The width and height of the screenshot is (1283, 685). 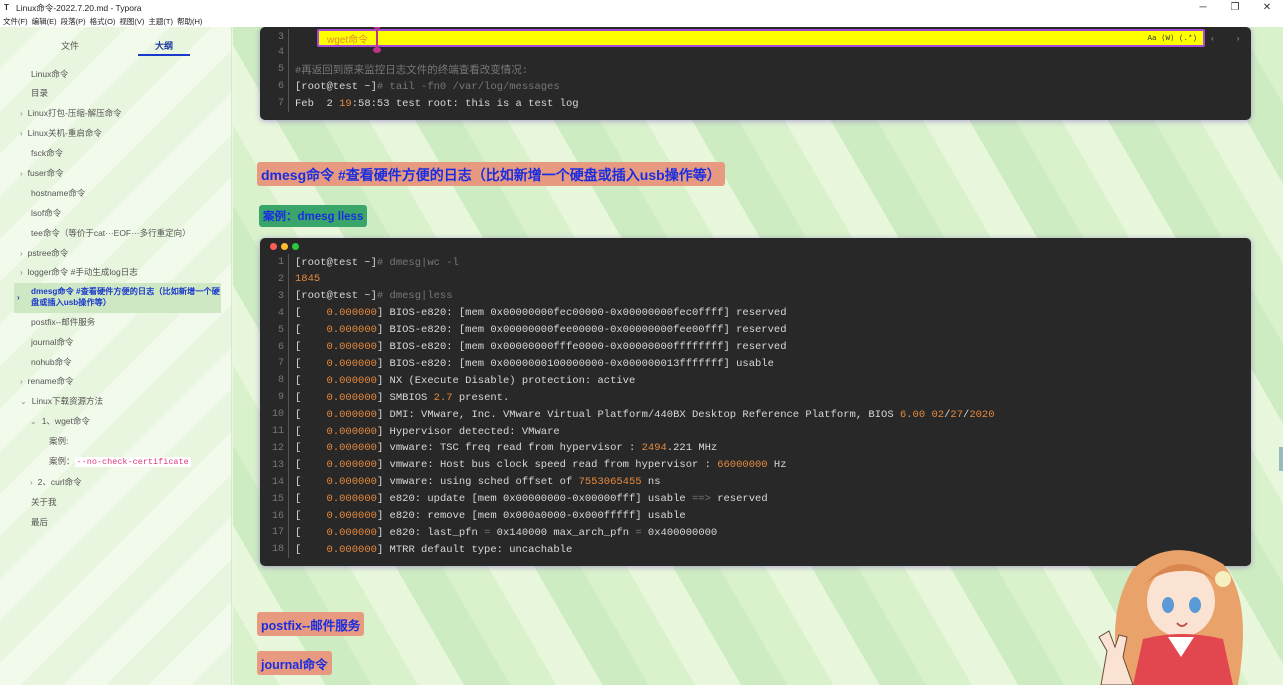 What do you see at coordinates (117, 298) in the screenshot?
I see `outline-item-active: › dmesg命令 #查看硬件方便的日志（比如新增一个硬盘或插入usb操作等）` at bounding box center [117, 298].